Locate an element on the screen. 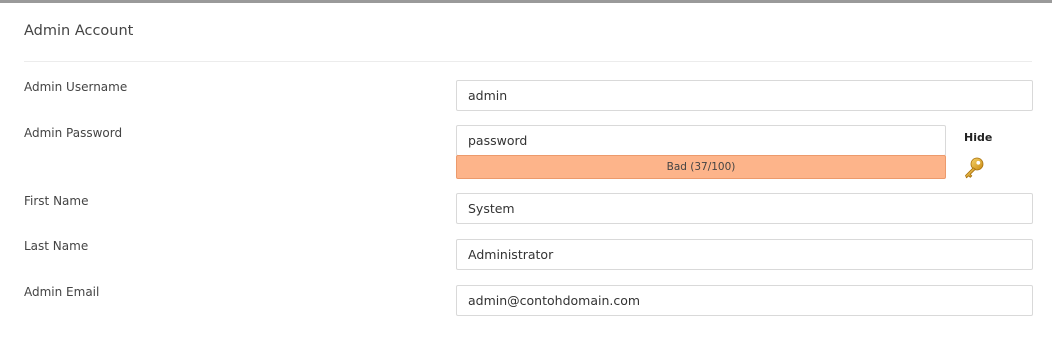 This screenshot has height=347, width=1059. hide-password-toggle: Hide is located at coordinates (978, 137).